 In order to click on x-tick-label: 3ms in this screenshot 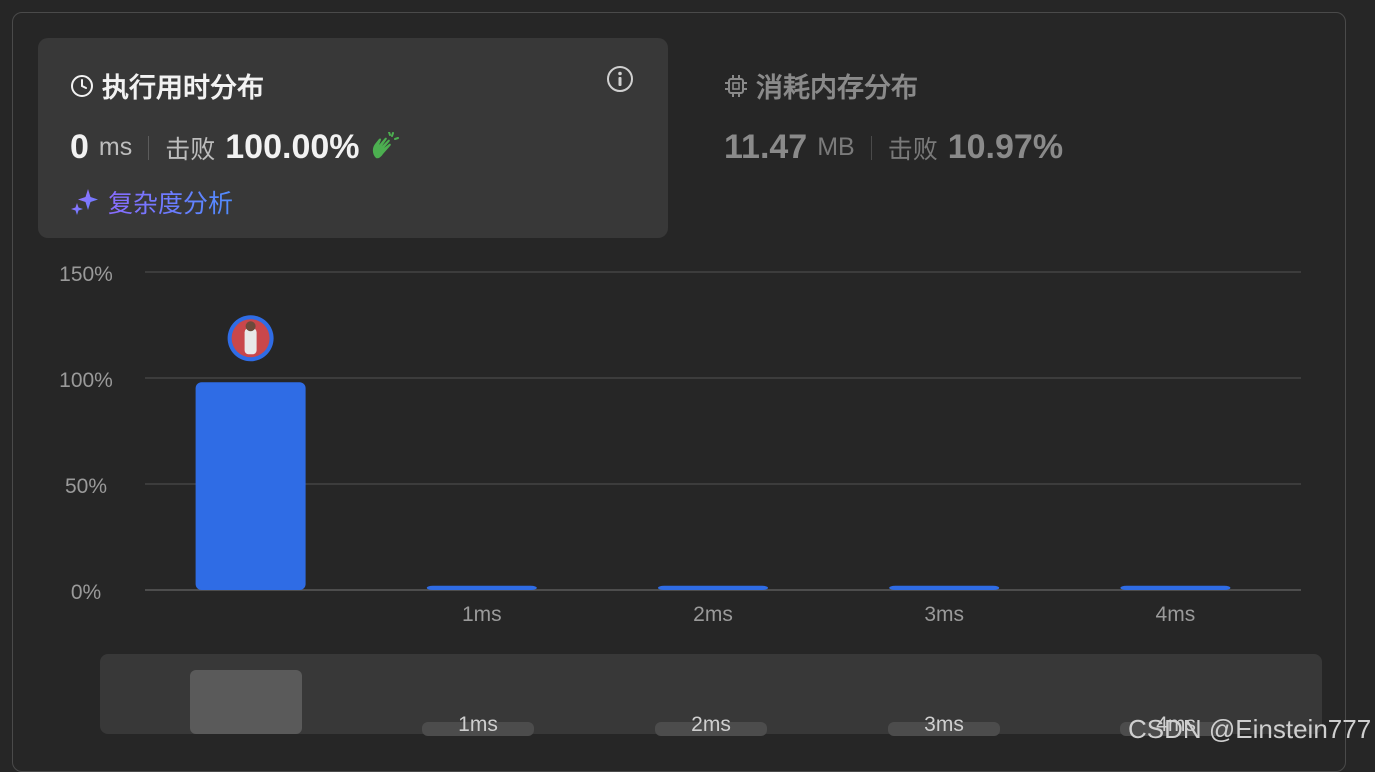, I will do `click(944, 614)`.